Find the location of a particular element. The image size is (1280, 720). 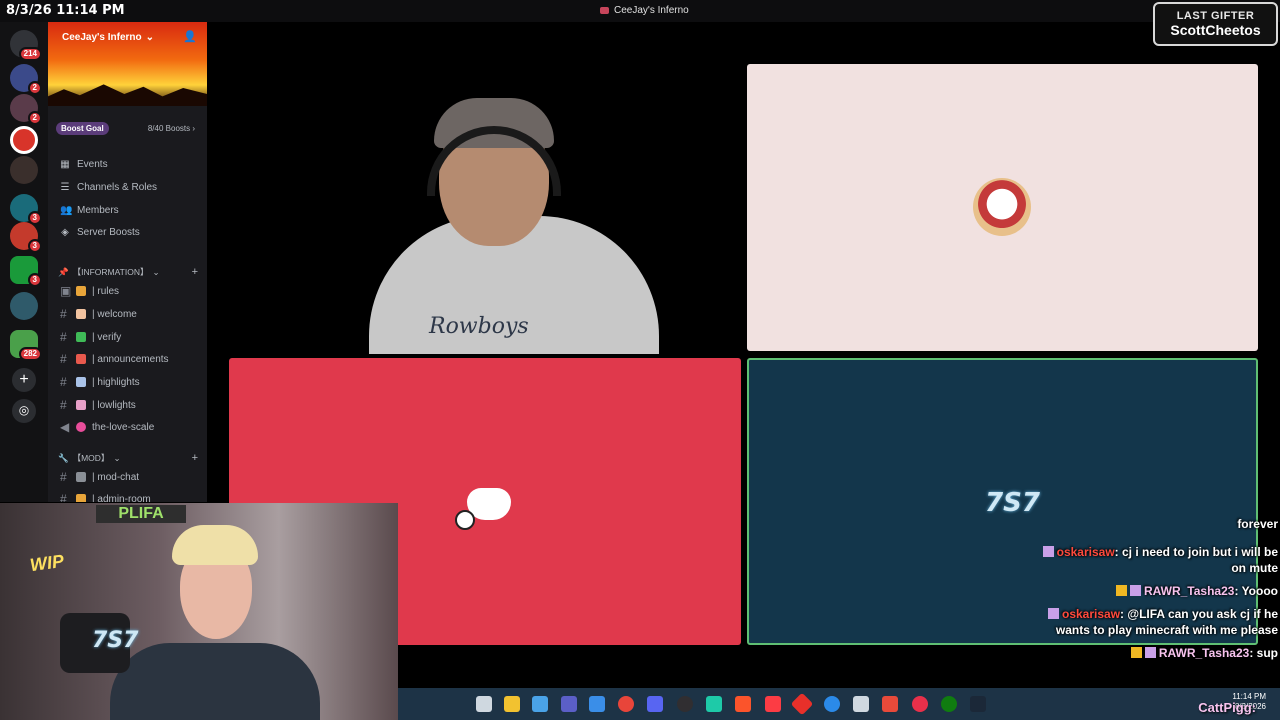

window-title: CeeJay's Inferno is located at coordinates (644, 10).